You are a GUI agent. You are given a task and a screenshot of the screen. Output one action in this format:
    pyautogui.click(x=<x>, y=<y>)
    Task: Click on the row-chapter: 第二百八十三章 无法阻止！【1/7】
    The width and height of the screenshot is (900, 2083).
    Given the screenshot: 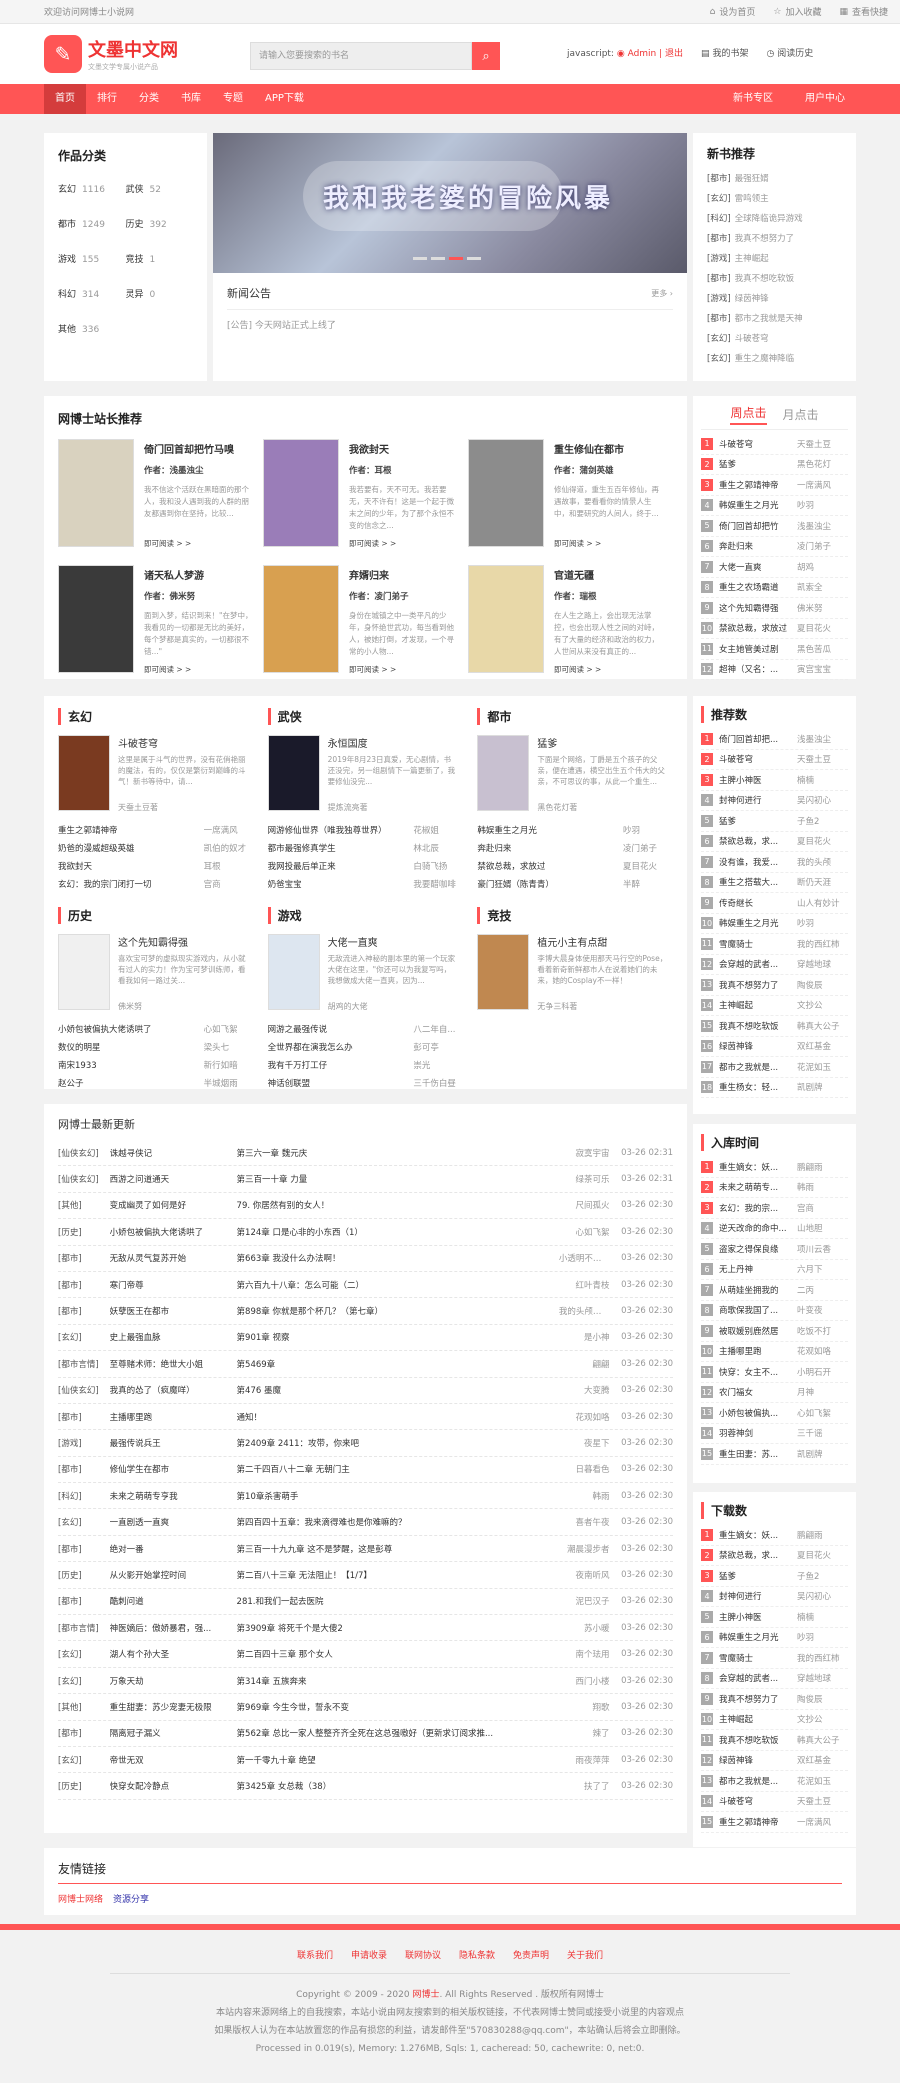 What is the action you would take?
    pyautogui.click(x=398, y=1575)
    